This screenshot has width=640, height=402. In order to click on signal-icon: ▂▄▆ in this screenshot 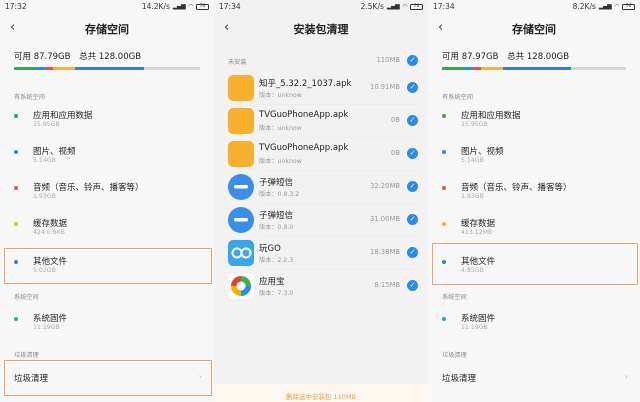, I will do `click(393, 6)`.